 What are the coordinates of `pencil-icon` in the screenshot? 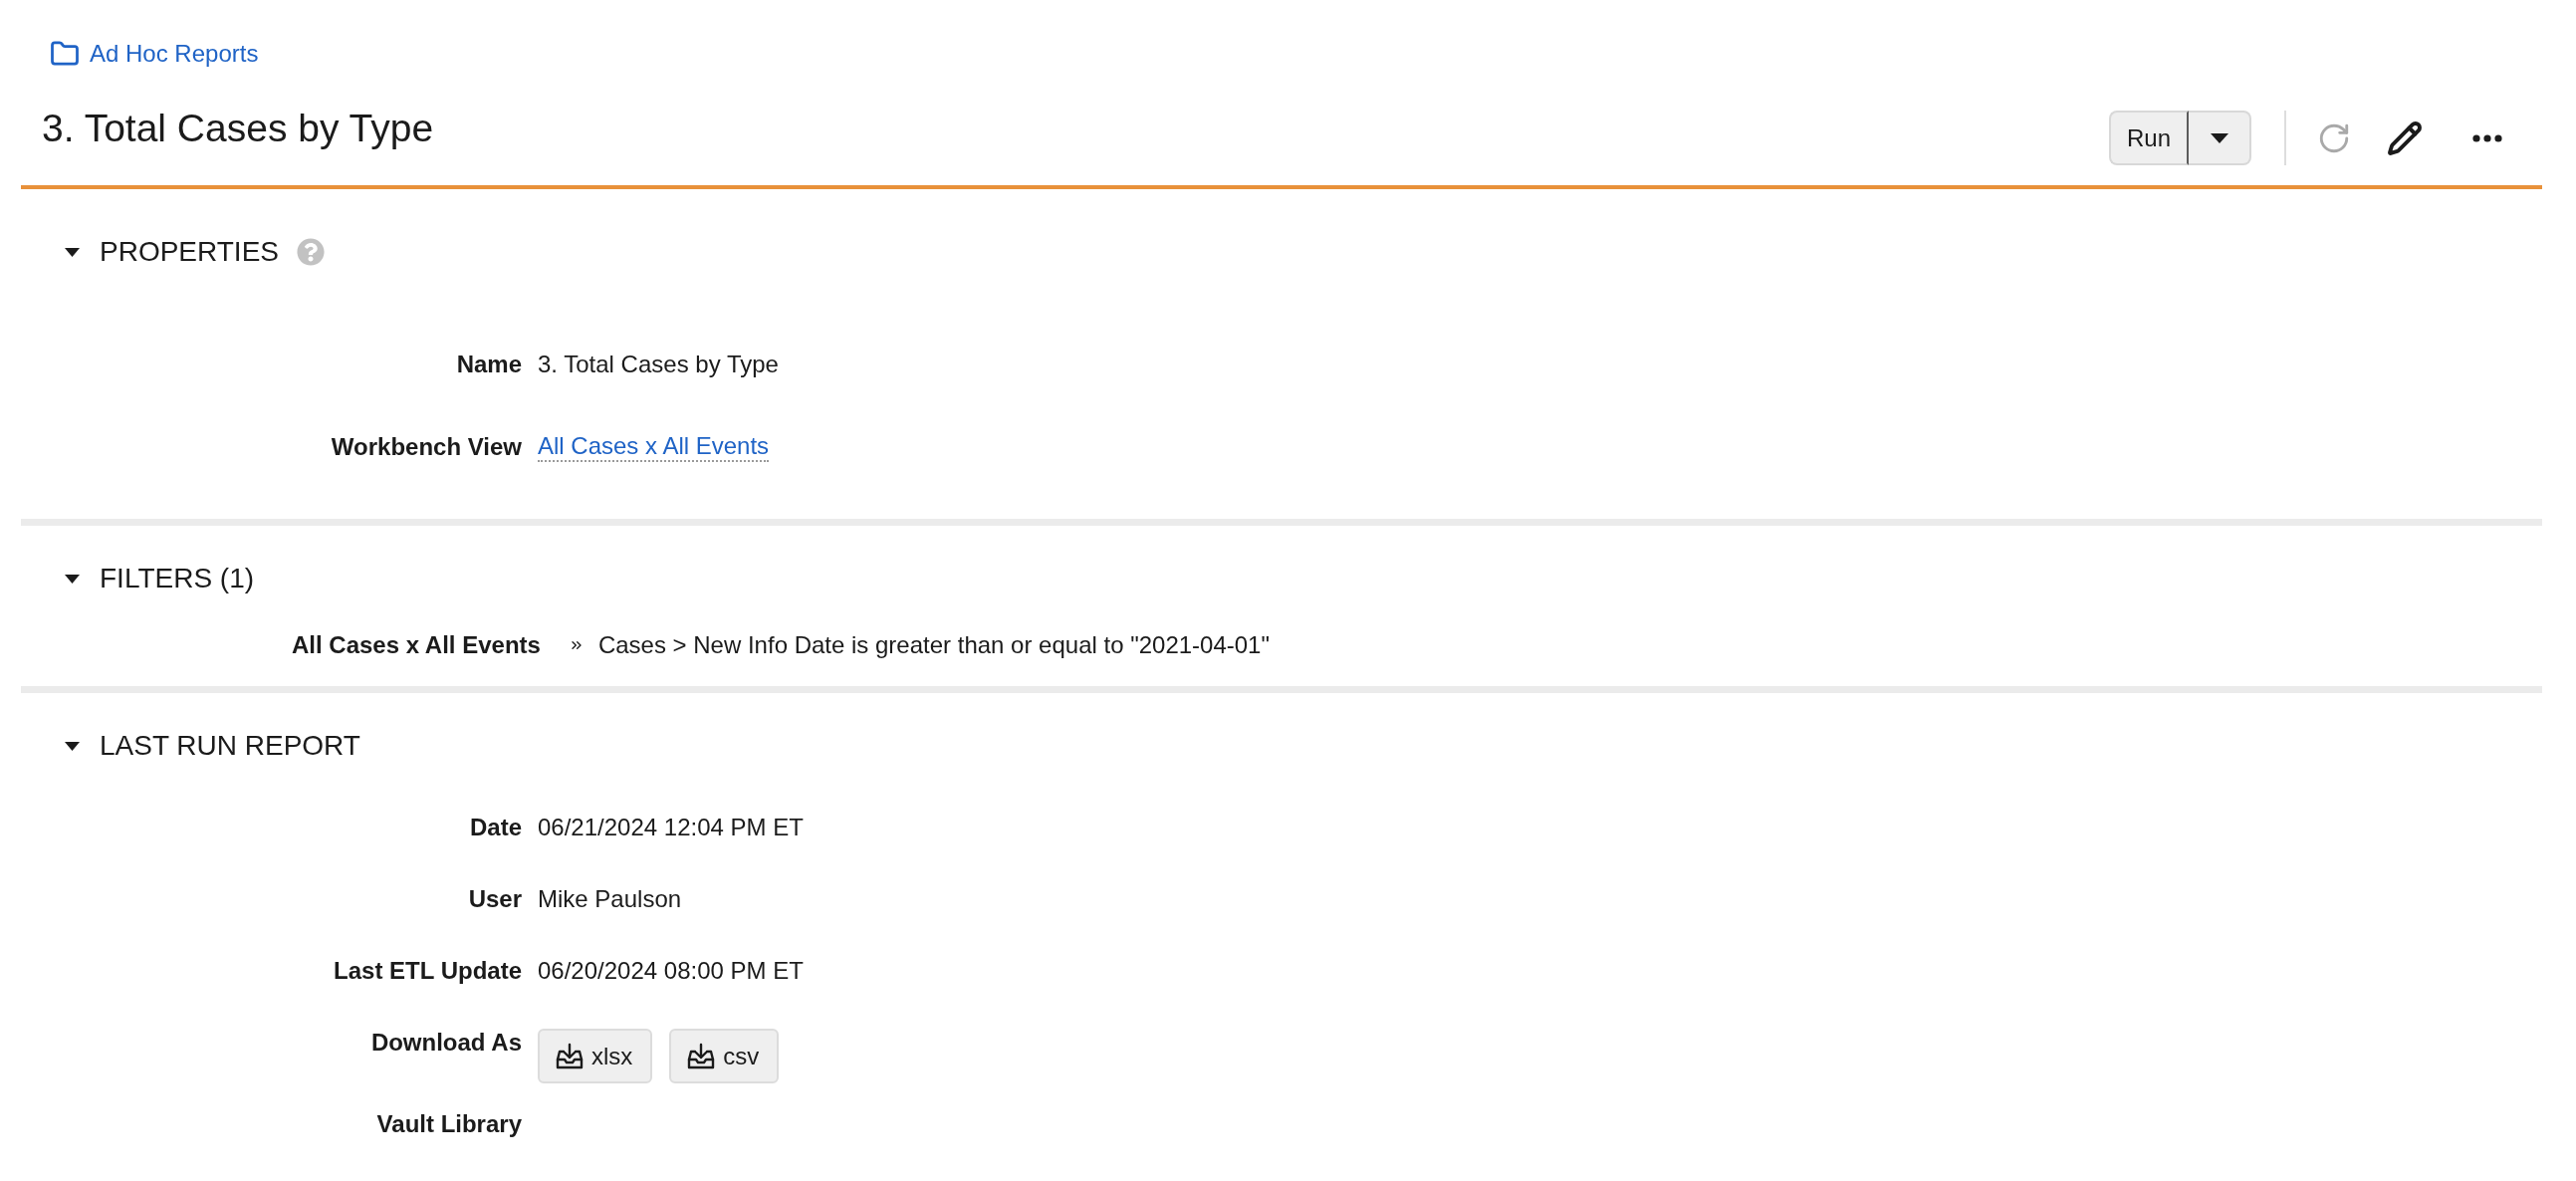 It's located at (2405, 137).